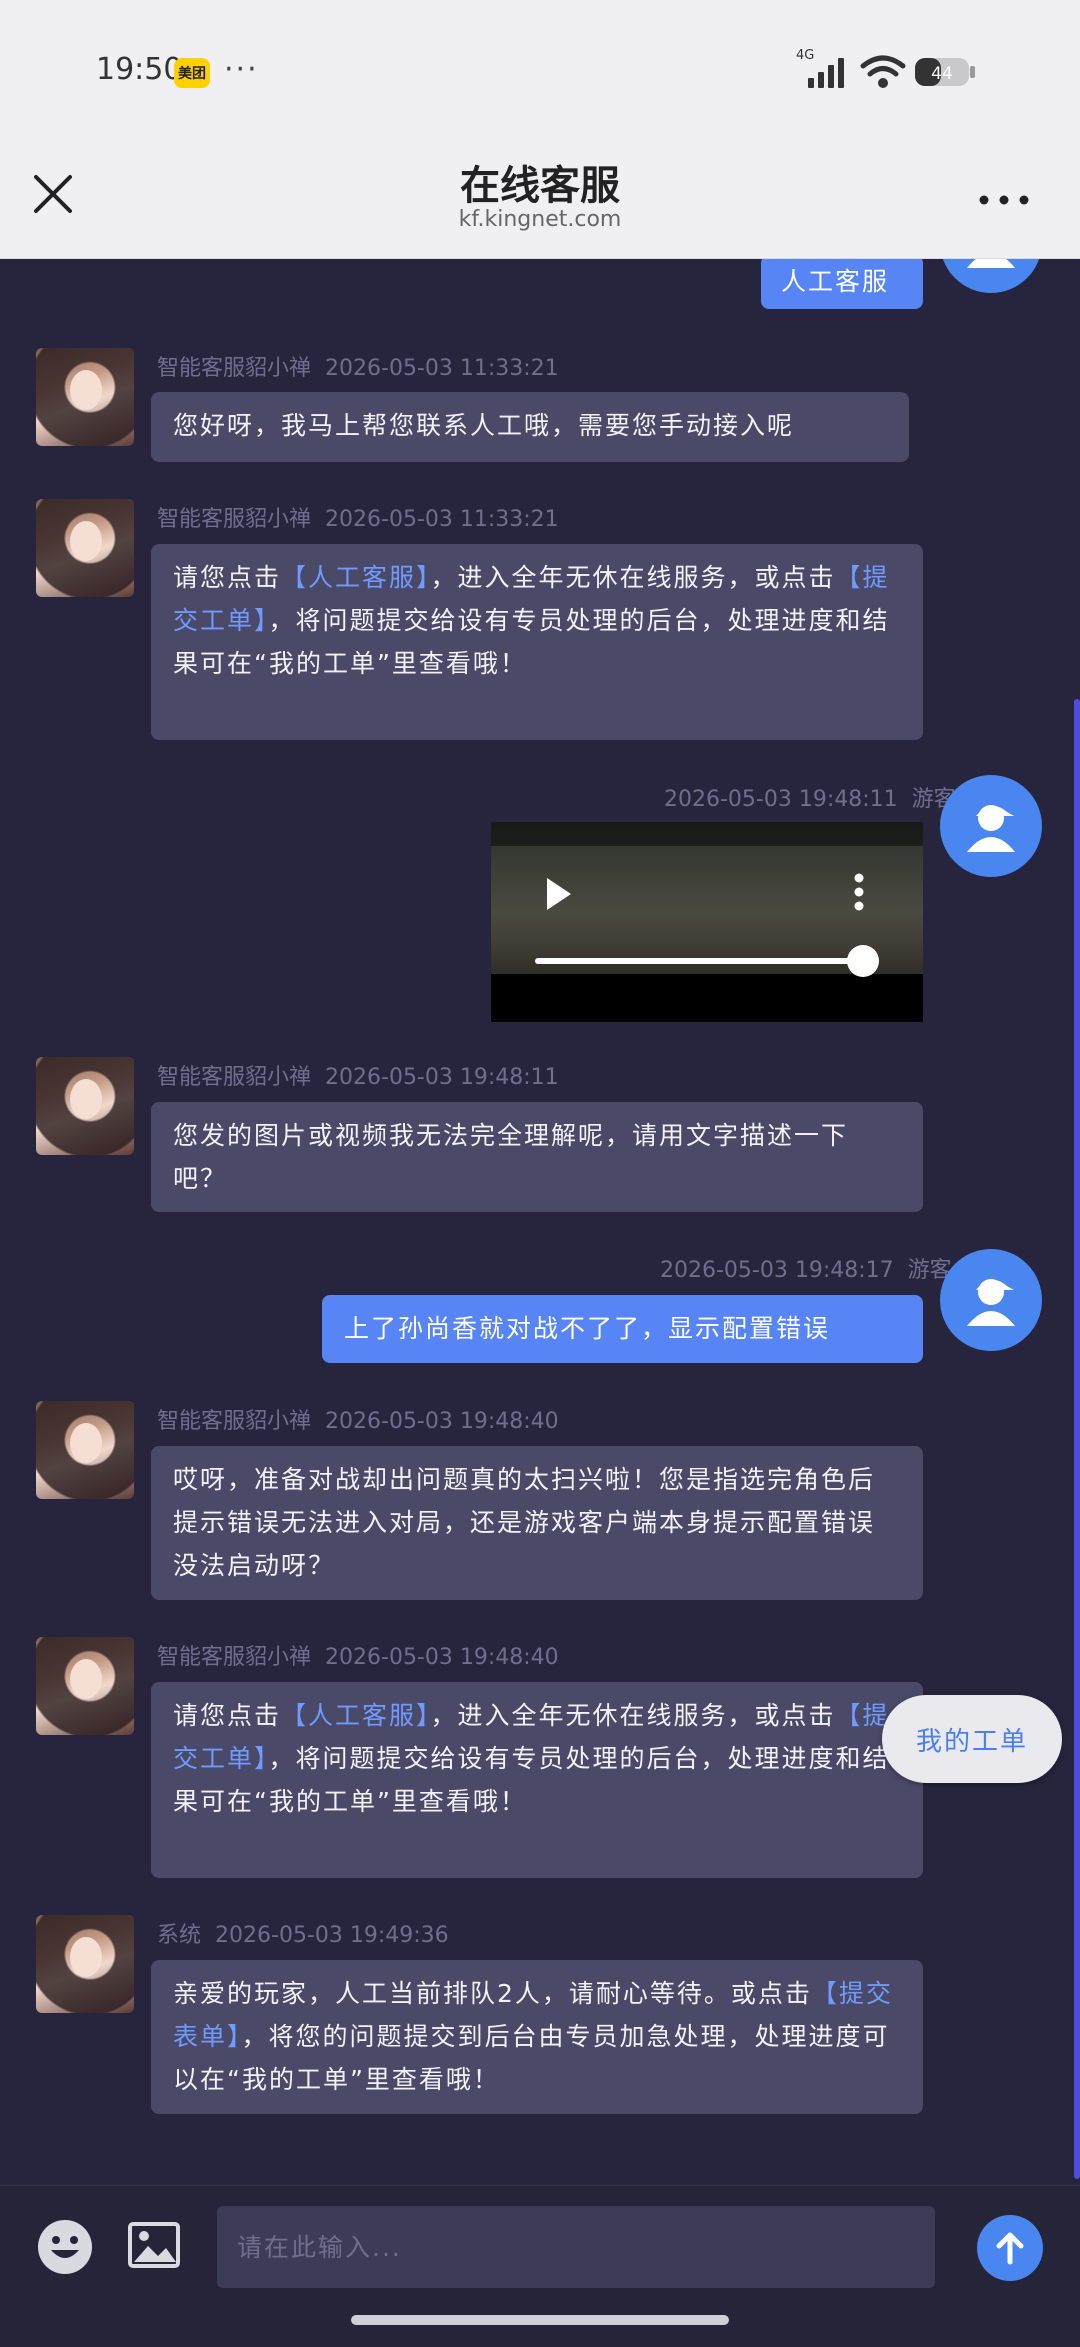 The height and width of the screenshot is (2347, 1080). I want to click on bot-message-bubble: 您发的图片或视频我无法完全理解呢，请用文字描述一下吧？, so click(537, 1157).